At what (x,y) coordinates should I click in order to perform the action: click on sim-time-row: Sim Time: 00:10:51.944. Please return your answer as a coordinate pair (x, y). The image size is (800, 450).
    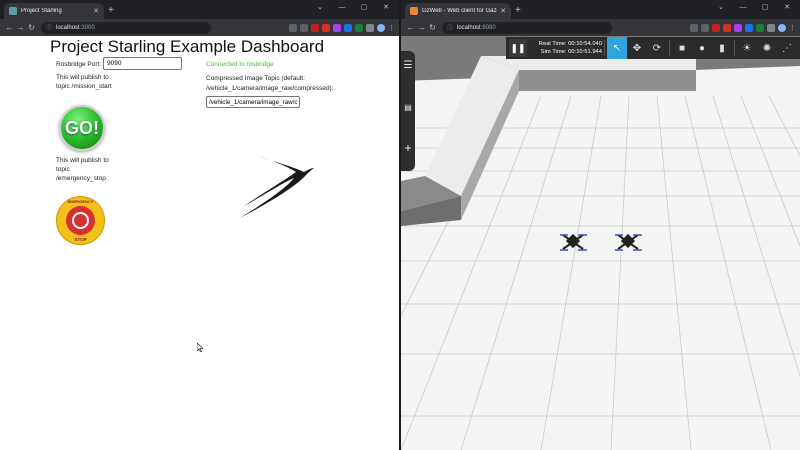
    Looking at the image, I should click on (566, 52).